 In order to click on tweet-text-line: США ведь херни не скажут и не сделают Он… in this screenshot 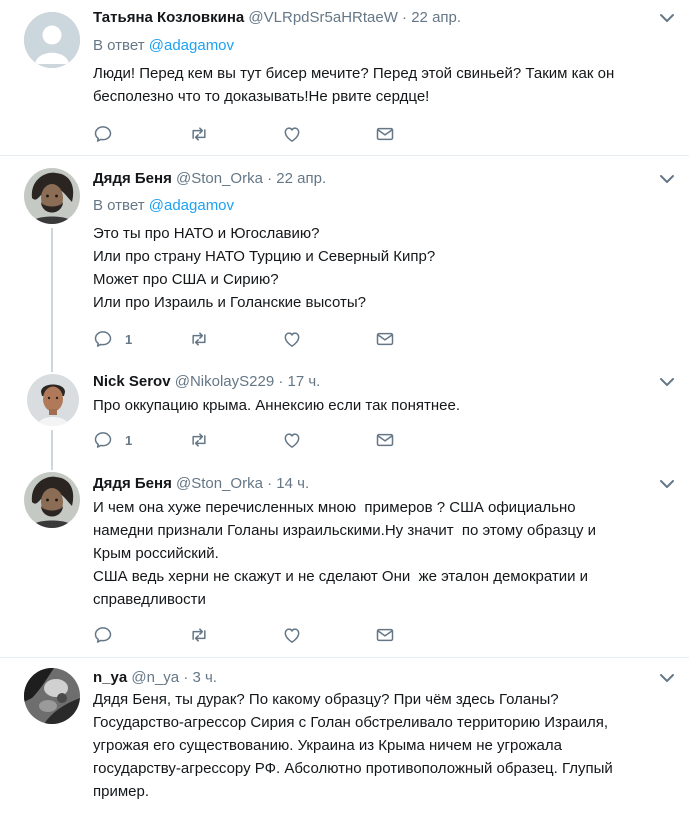, I will do `click(341, 576)`.